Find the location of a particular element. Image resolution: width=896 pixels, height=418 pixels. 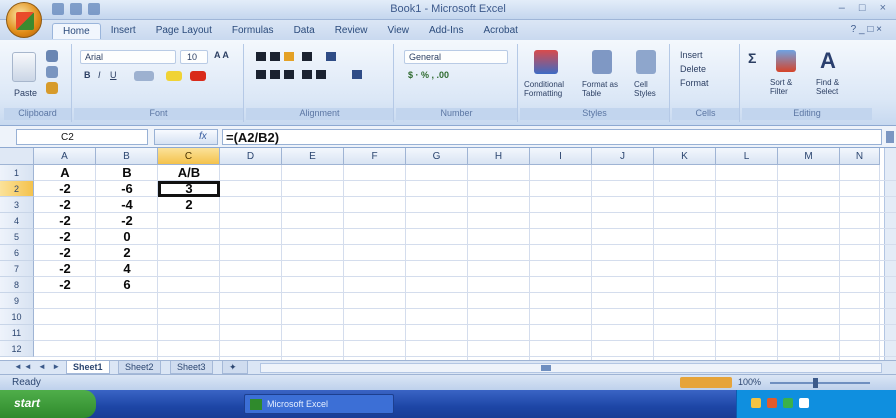

cell-styles-icon is located at coordinates (646, 62).